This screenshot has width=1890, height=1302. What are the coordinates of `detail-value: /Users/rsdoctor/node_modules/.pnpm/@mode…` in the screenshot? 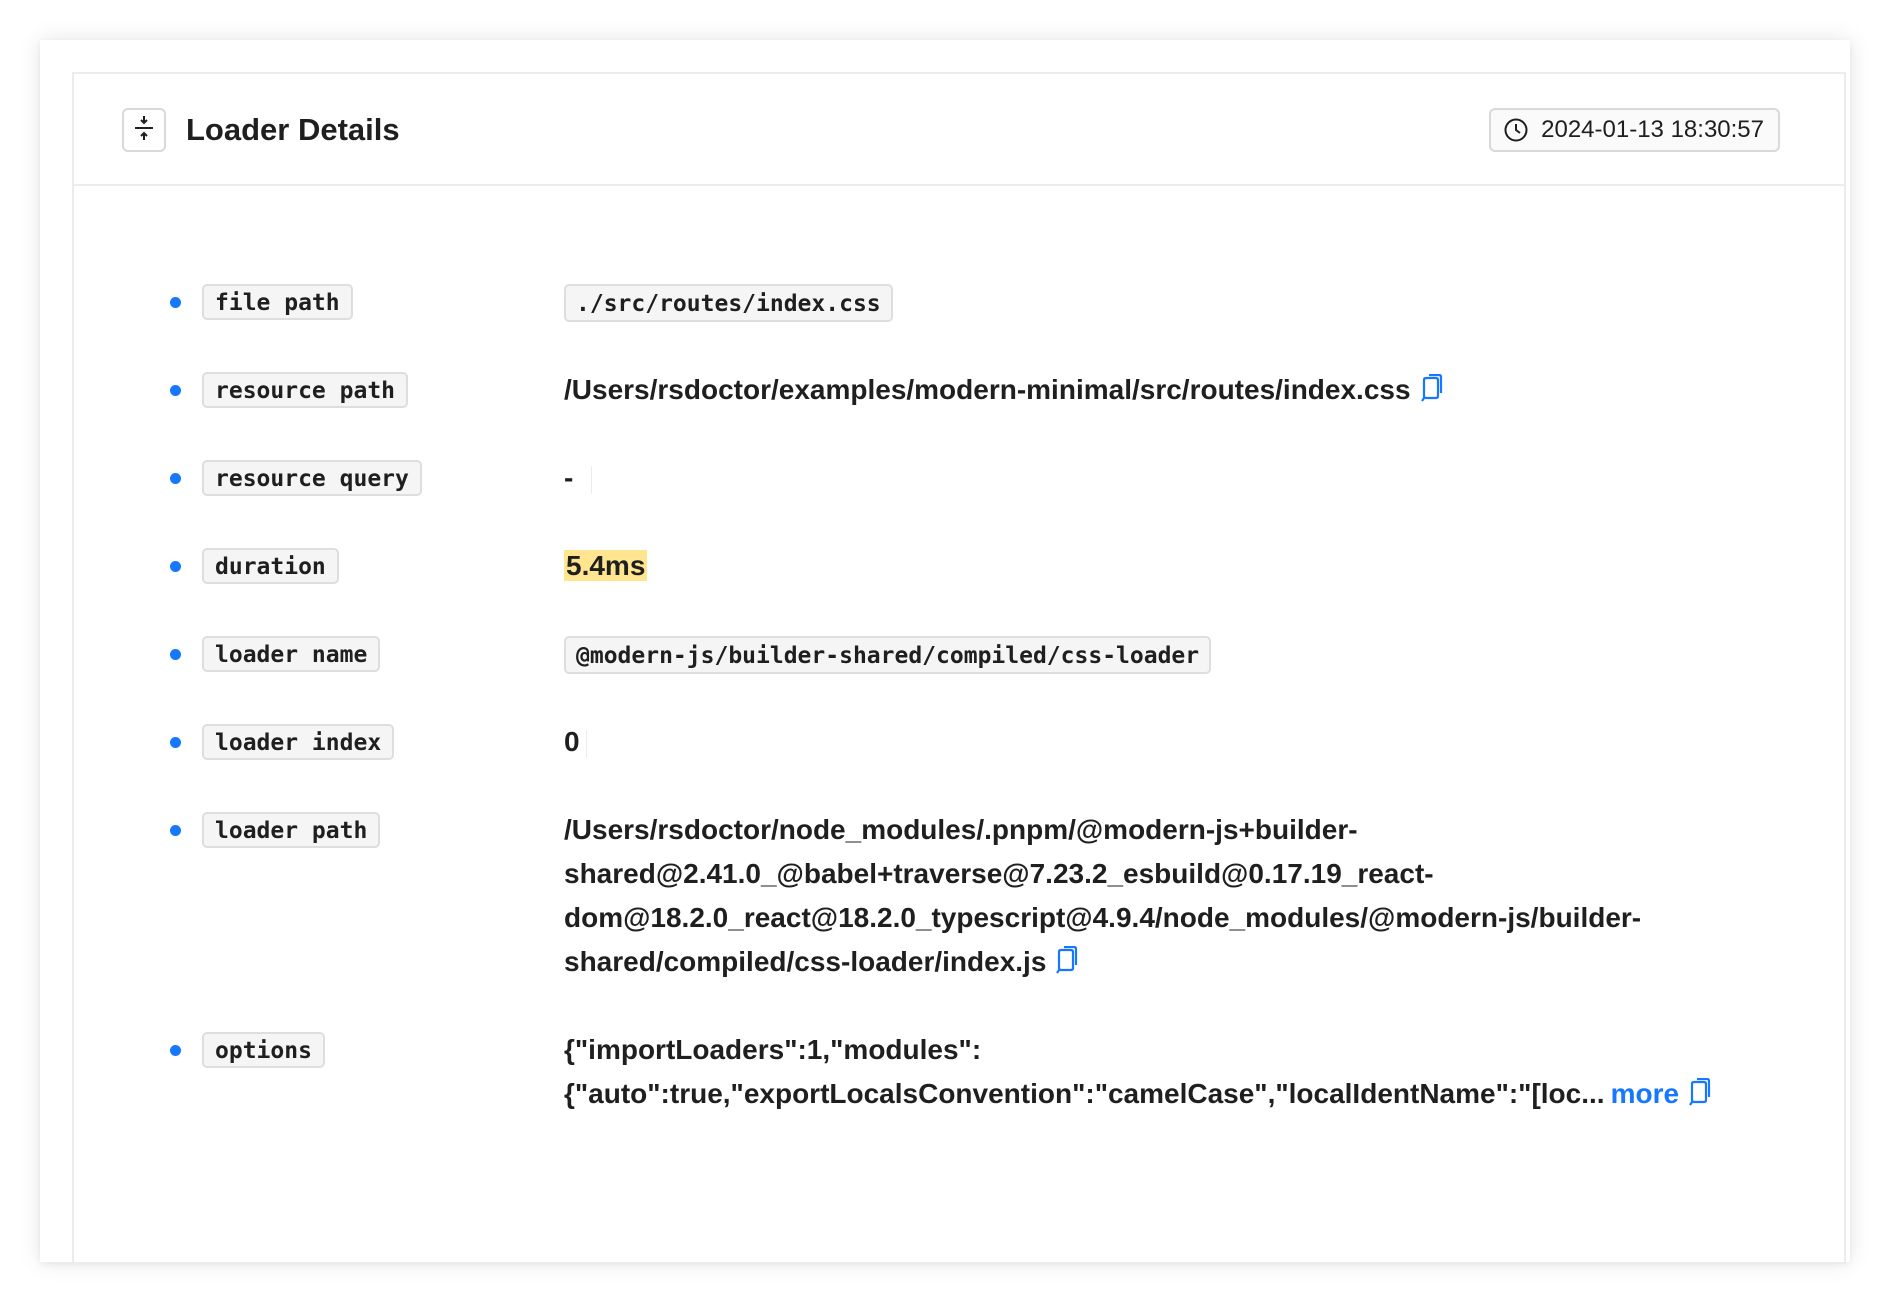 It's located at (1102, 897).